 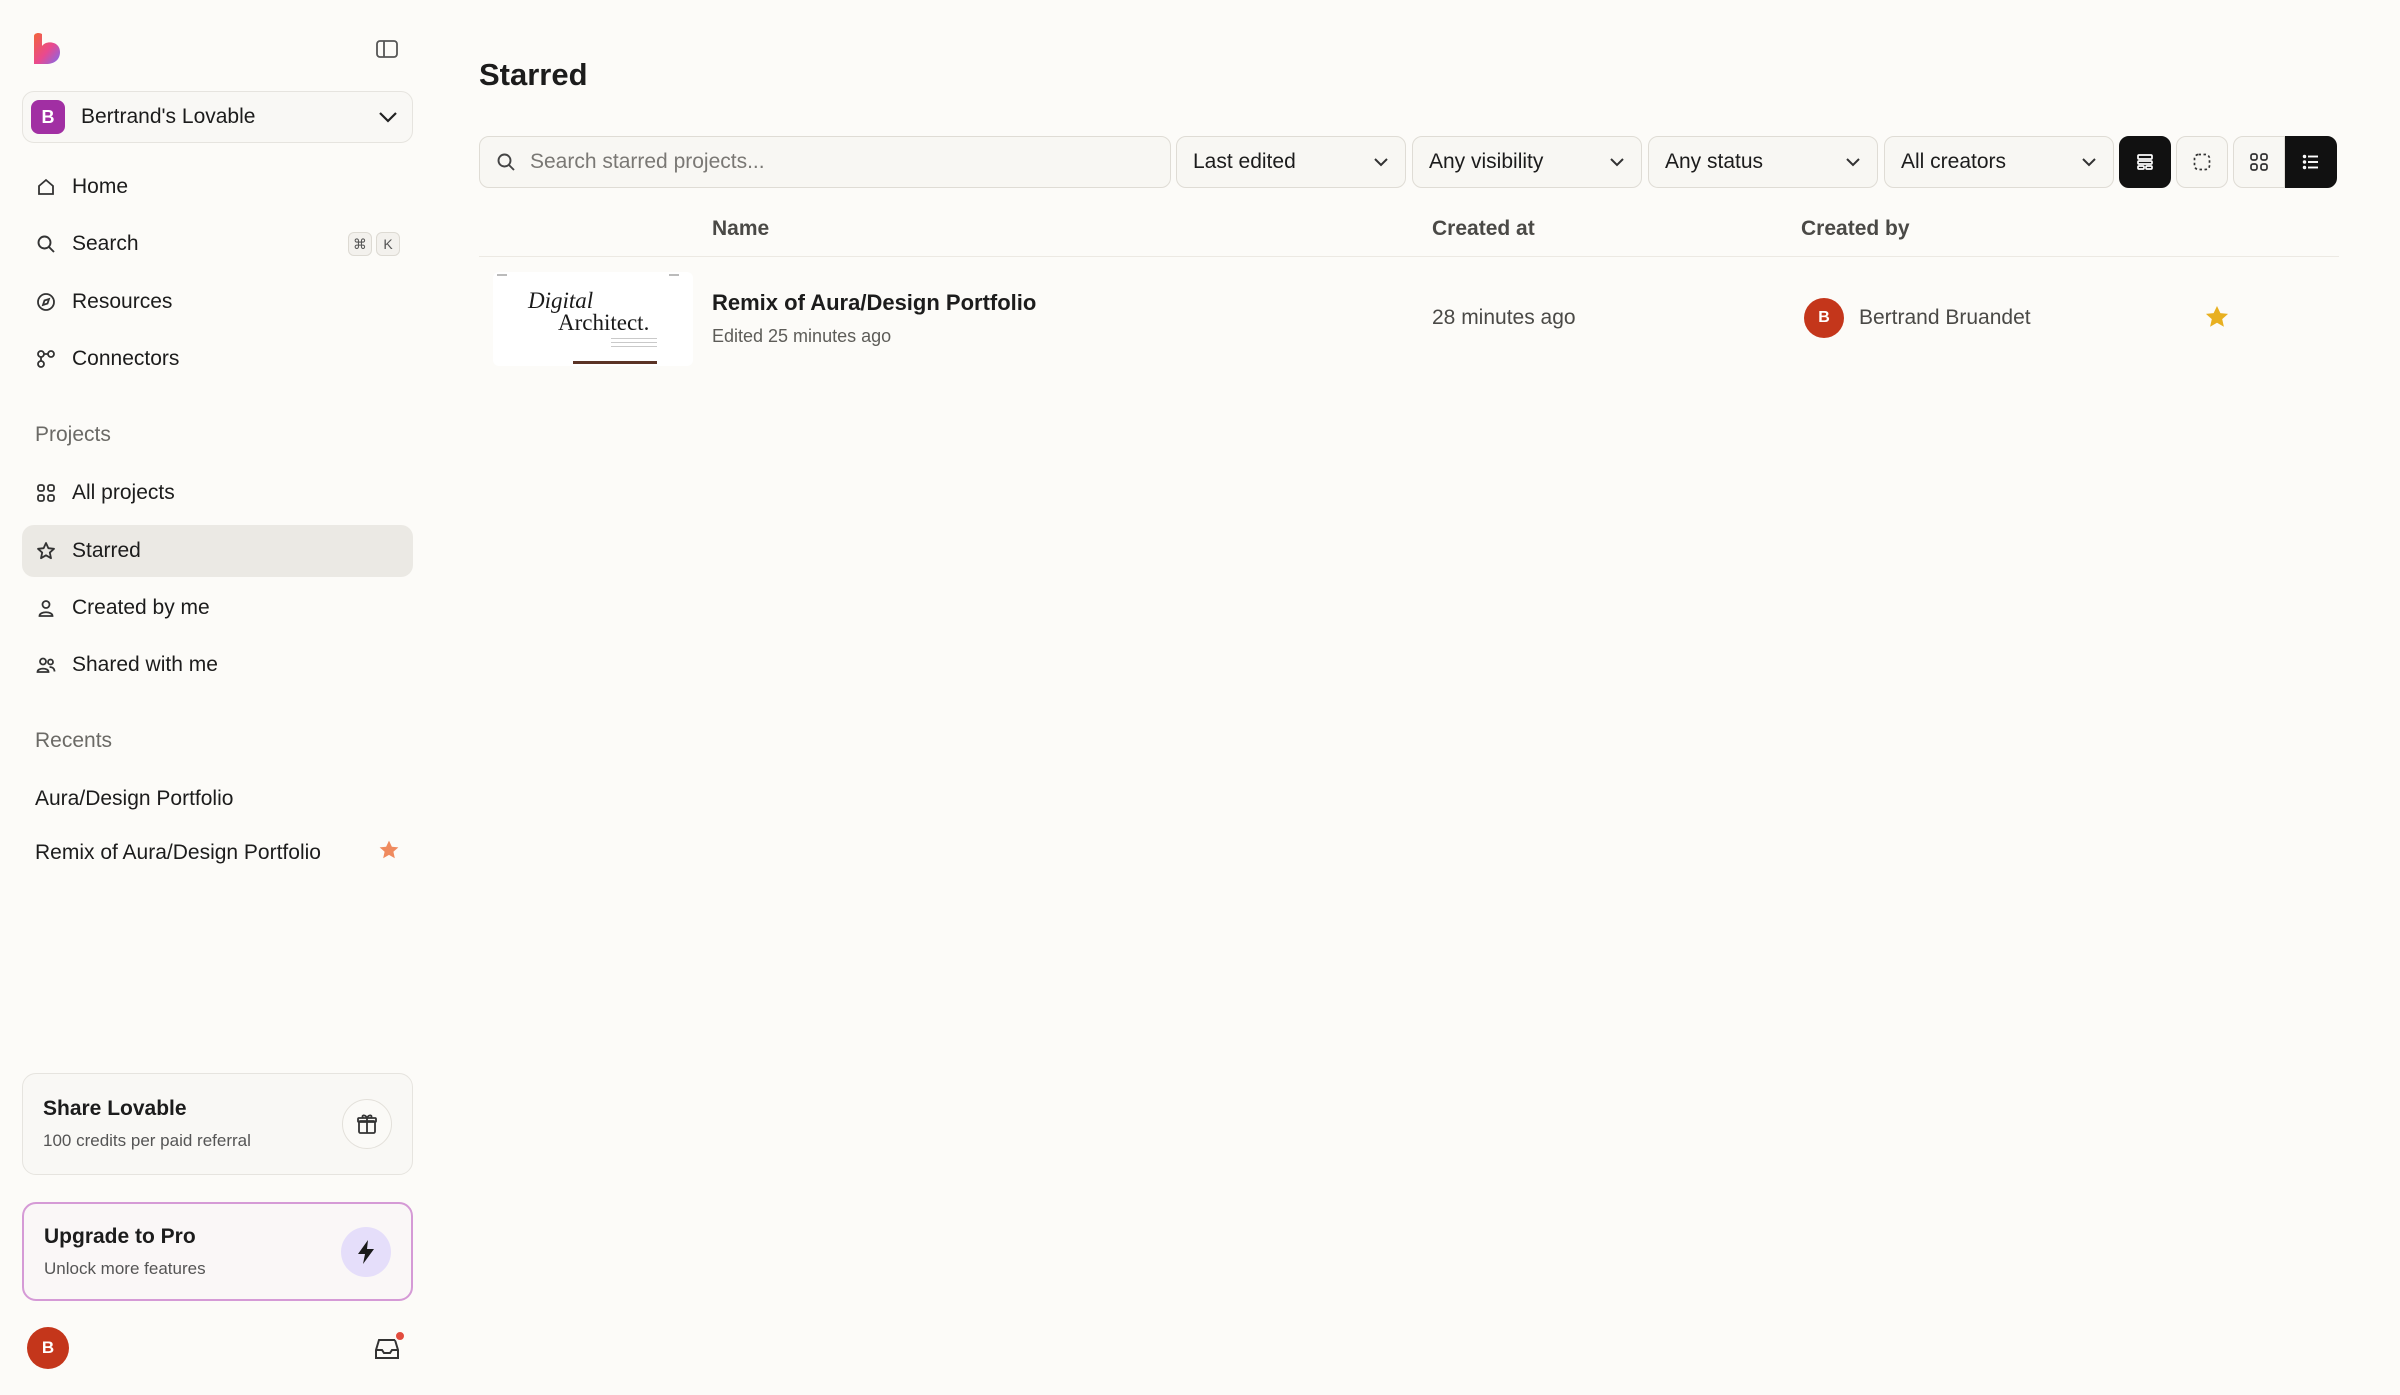 I want to click on users-icon, so click(x=46, y=665).